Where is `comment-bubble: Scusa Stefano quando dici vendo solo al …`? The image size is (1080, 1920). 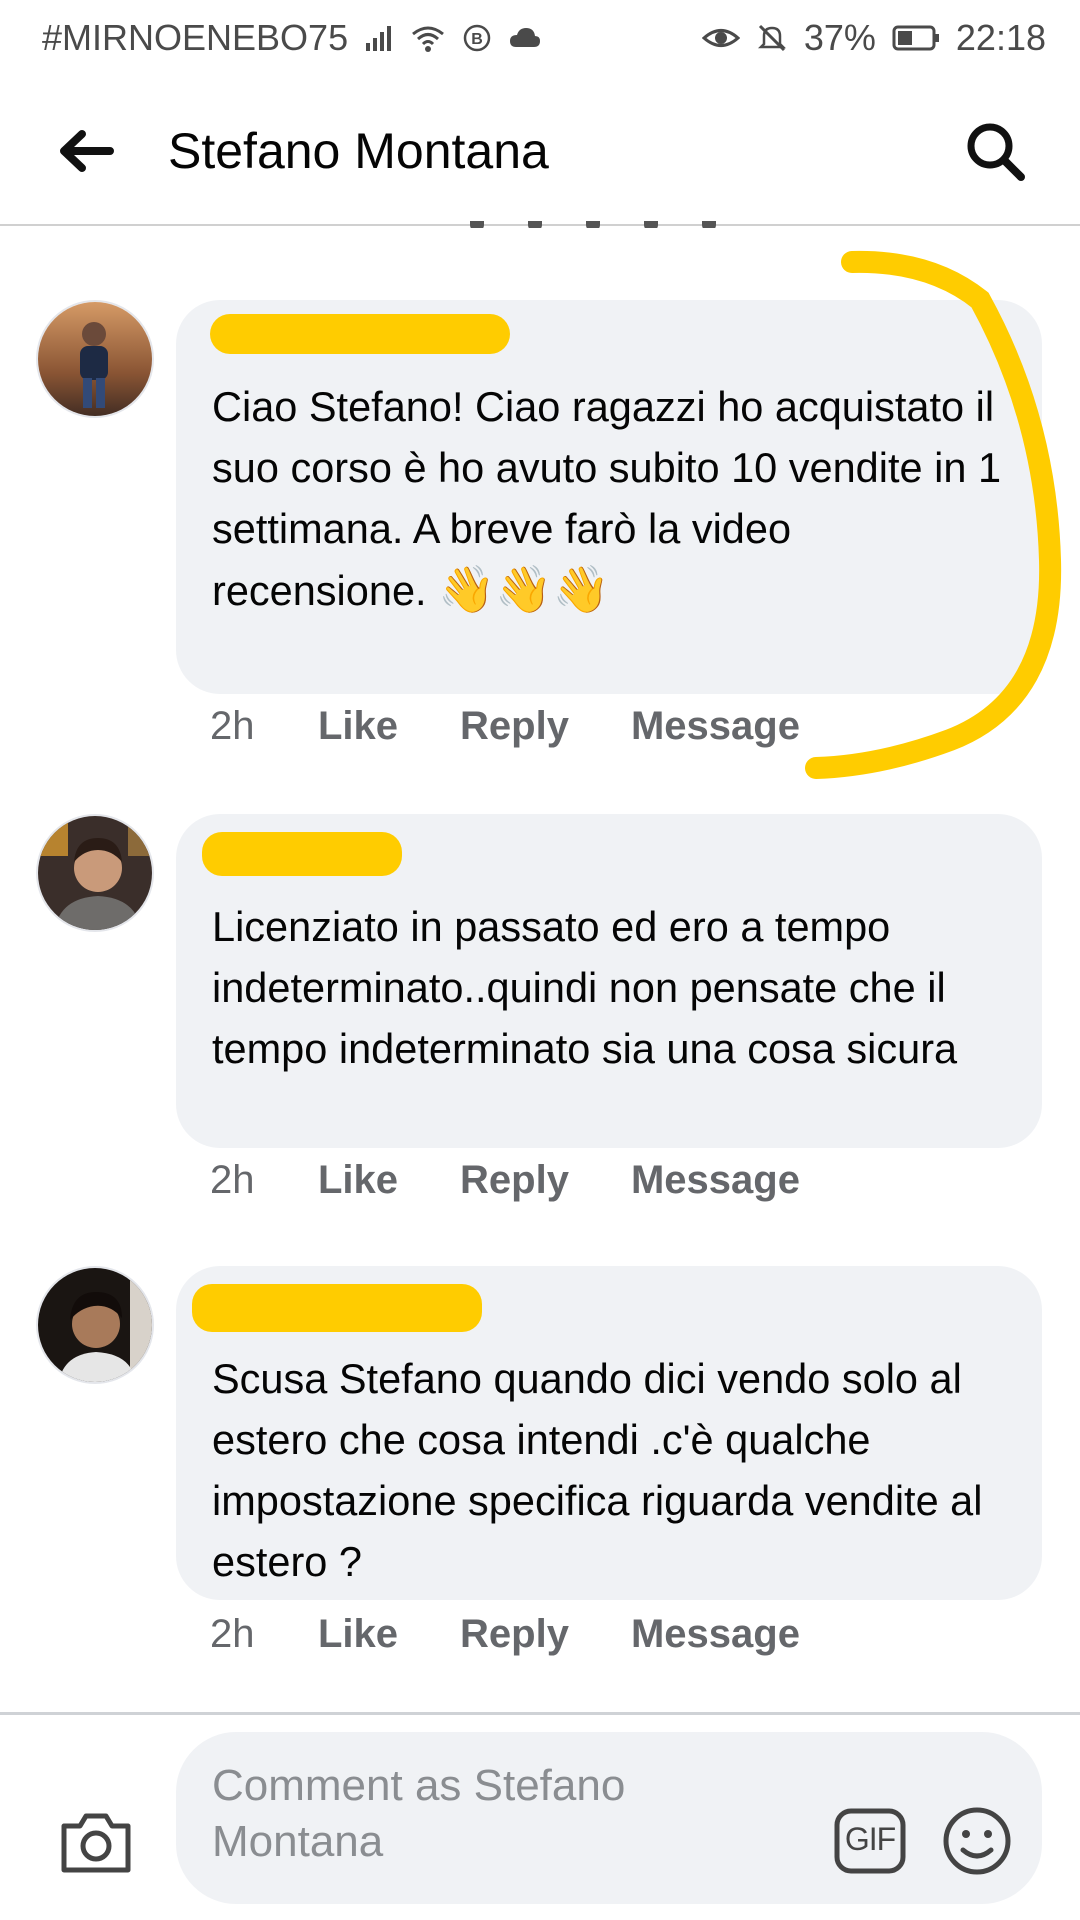 comment-bubble: Scusa Stefano quando dici vendo solo al … is located at coordinates (609, 1433).